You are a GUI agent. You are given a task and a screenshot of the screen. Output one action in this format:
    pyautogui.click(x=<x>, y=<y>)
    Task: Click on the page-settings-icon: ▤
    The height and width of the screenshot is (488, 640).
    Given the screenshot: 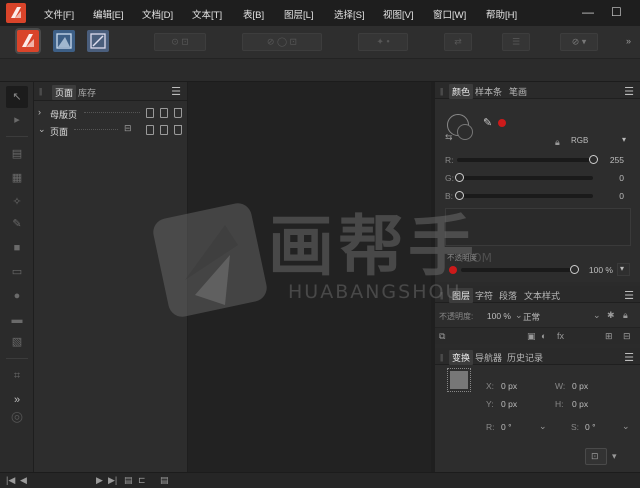 What is the action you would take?
    pyautogui.click(x=128, y=480)
    